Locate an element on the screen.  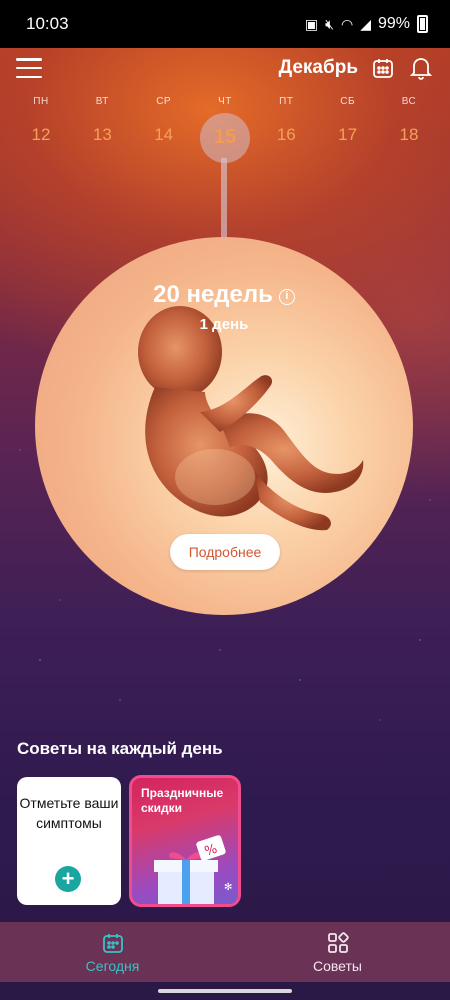
status-bar: 10:03 ▣ 🔇︎ ◠ ◢ 99% is located at coordinates (225, 24).